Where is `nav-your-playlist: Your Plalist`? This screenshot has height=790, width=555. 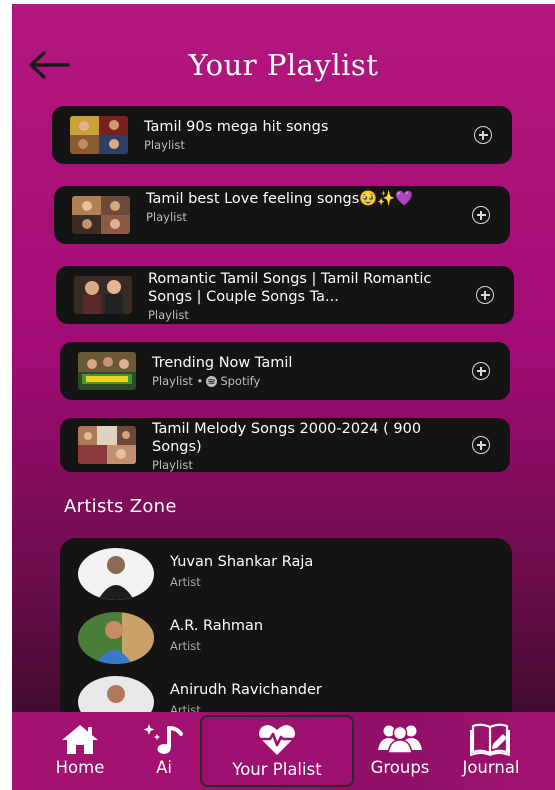
nav-your-playlist: Your Plalist is located at coordinates (277, 751).